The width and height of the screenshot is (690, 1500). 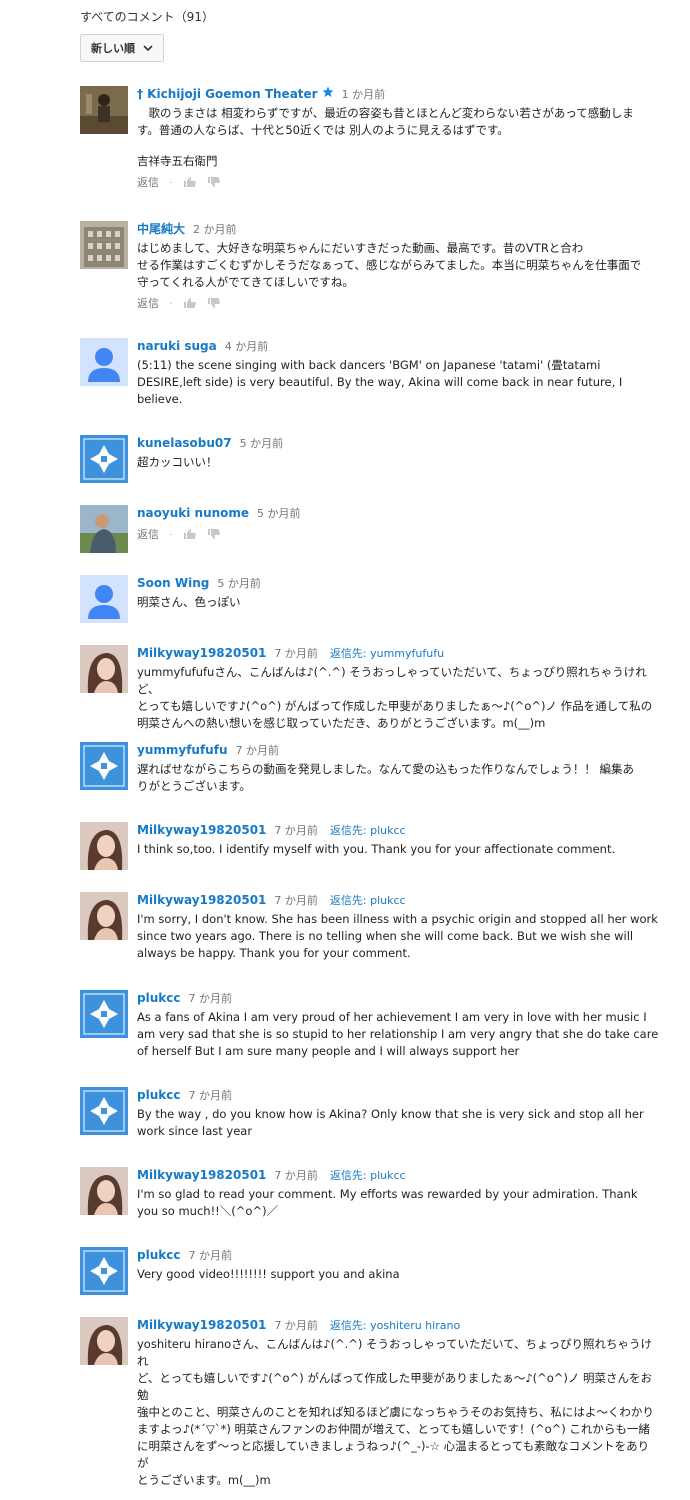 What do you see at coordinates (184, 443) in the screenshot?
I see `comment-author: kunelasobu07` at bounding box center [184, 443].